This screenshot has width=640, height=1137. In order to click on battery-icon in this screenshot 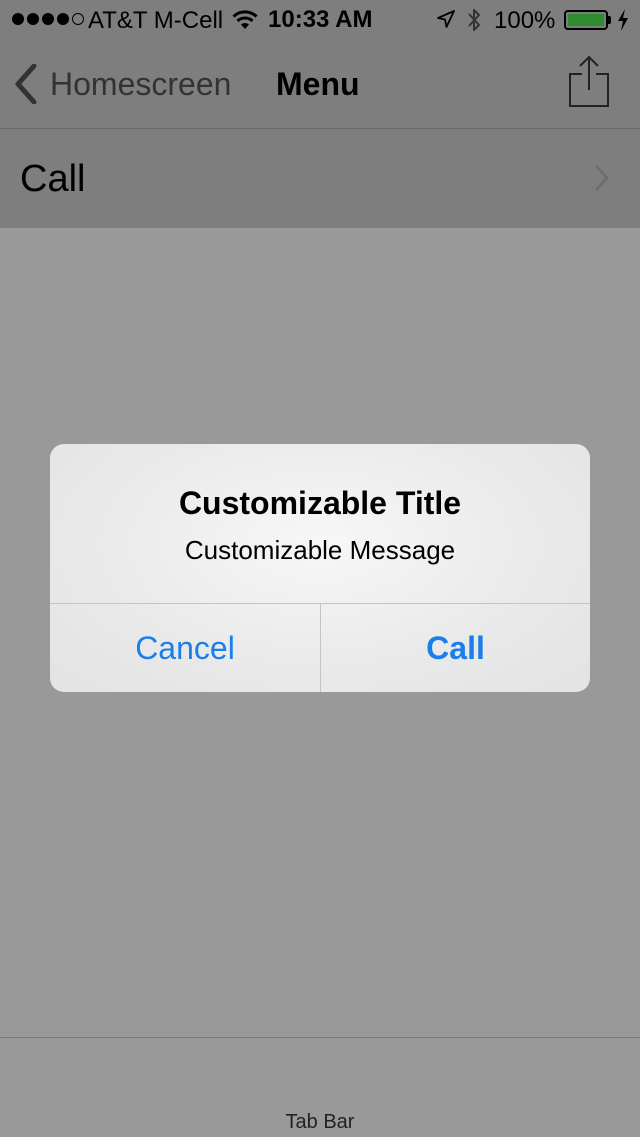, I will do `click(586, 20)`.